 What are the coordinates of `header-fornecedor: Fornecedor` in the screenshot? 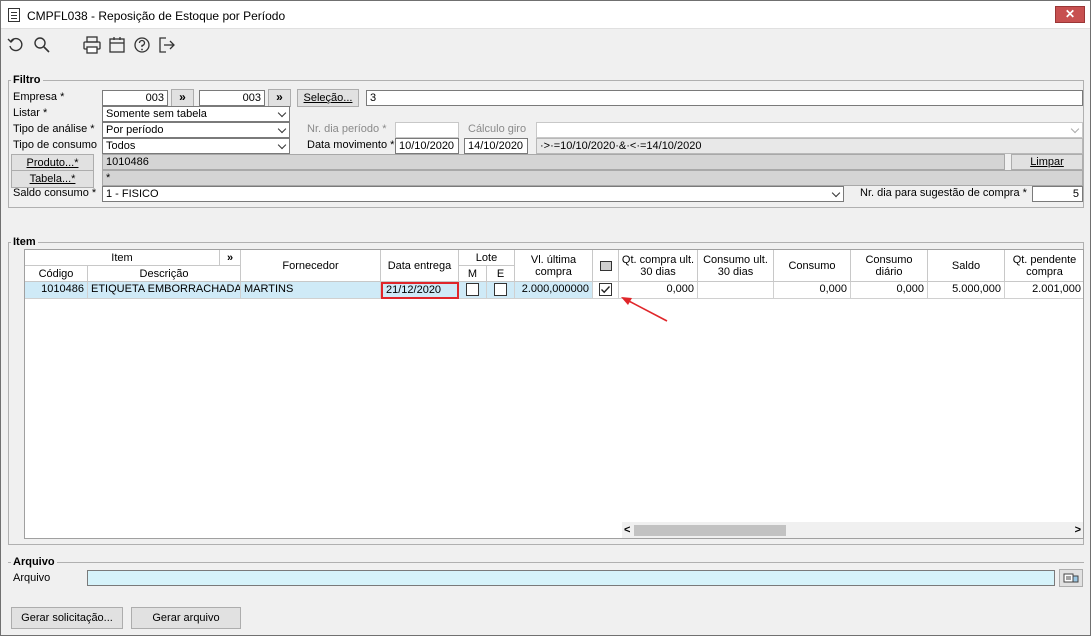 It's located at (311, 266).